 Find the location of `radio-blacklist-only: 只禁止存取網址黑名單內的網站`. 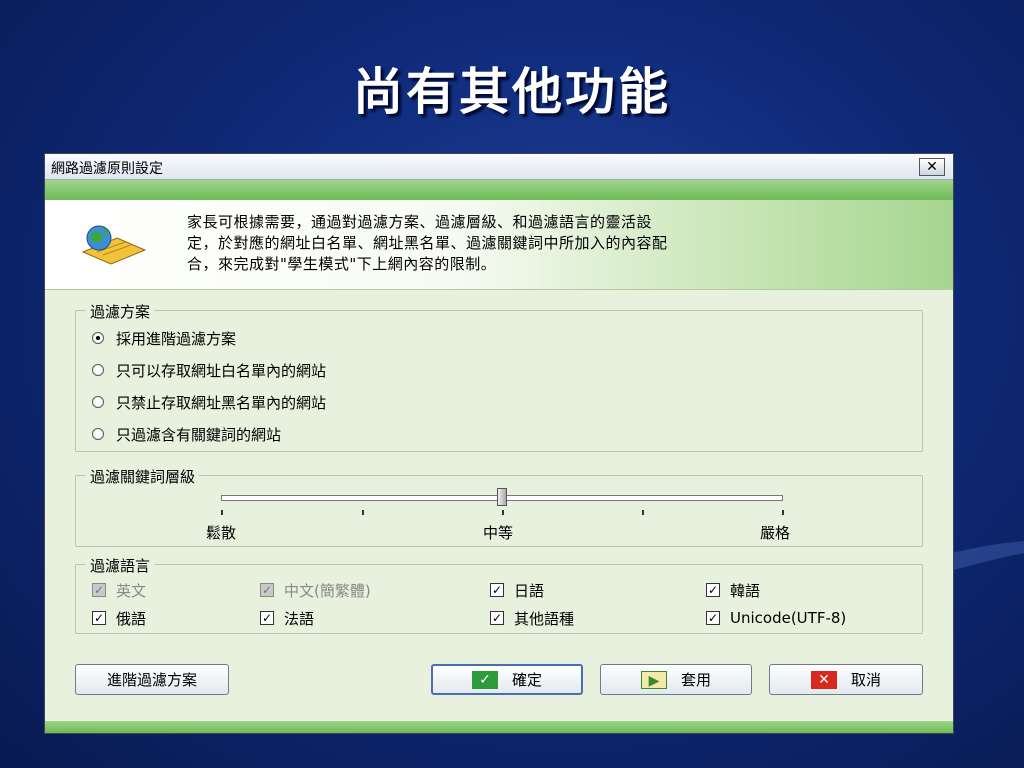

radio-blacklist-only: 只禁止存取網址黑名單內的網站 is located at coordinates (209, 402).